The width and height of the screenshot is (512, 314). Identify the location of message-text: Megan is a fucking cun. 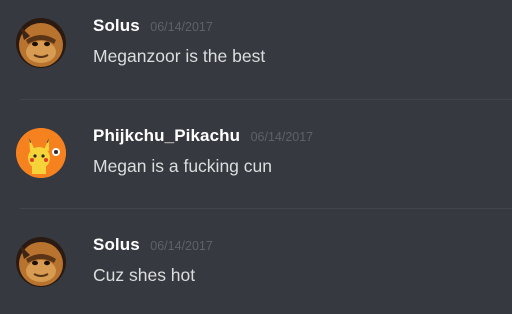
(182, 166).